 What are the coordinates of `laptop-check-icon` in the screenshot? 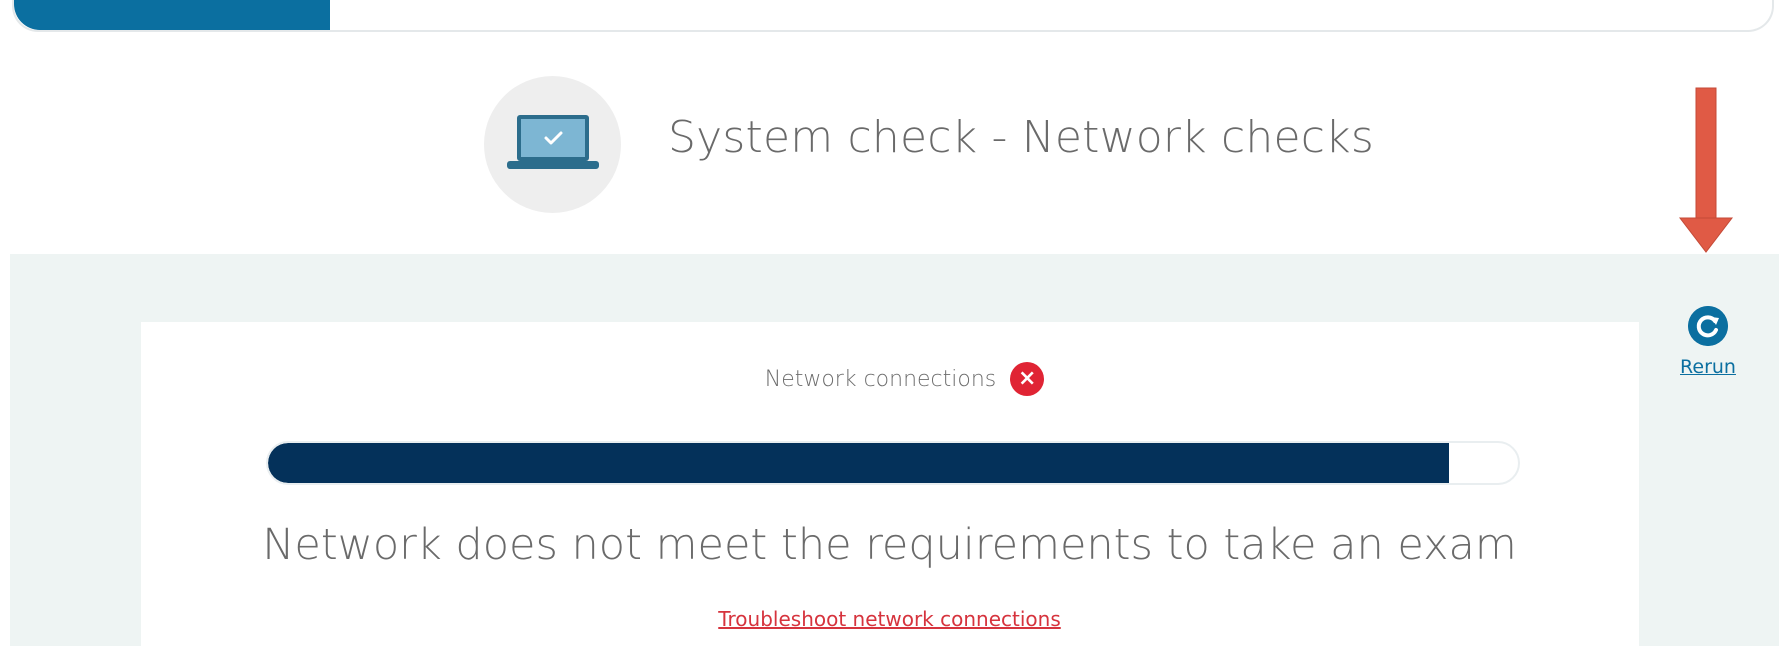 It's located at (553, 142).